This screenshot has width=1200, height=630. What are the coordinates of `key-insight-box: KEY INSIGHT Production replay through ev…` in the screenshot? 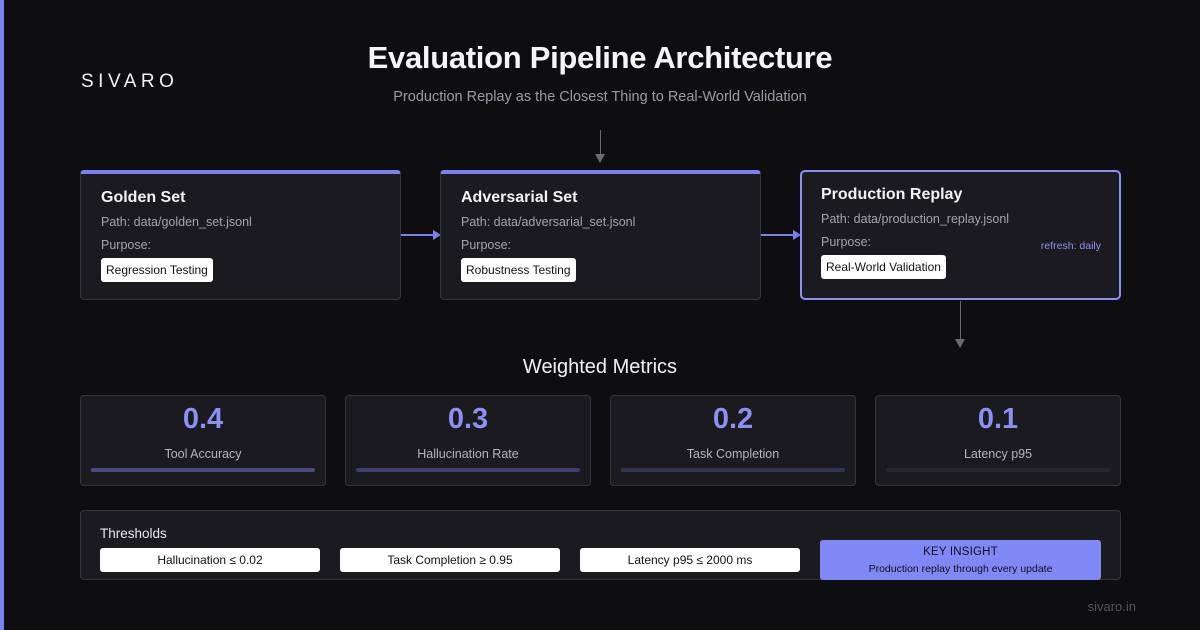 It's located at (960, 560).